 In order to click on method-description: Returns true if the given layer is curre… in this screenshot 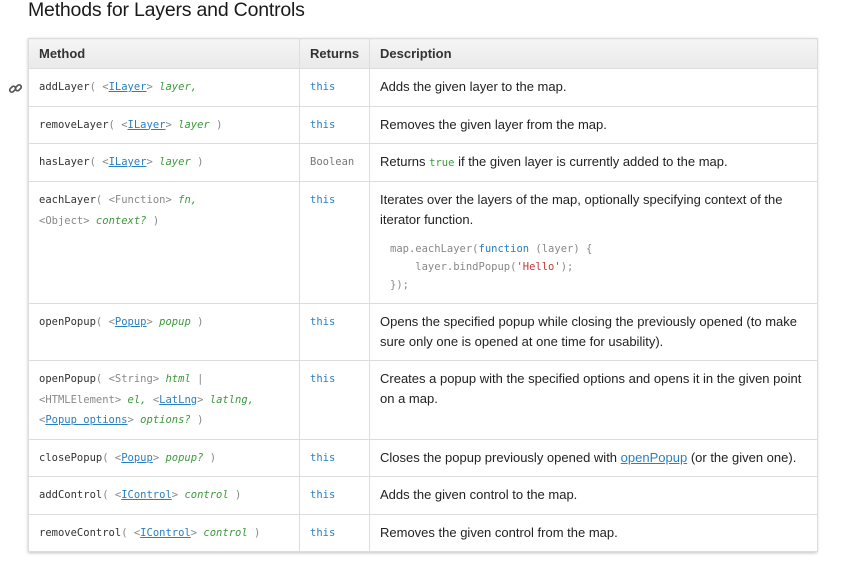, I will do `click(593, 162)`.